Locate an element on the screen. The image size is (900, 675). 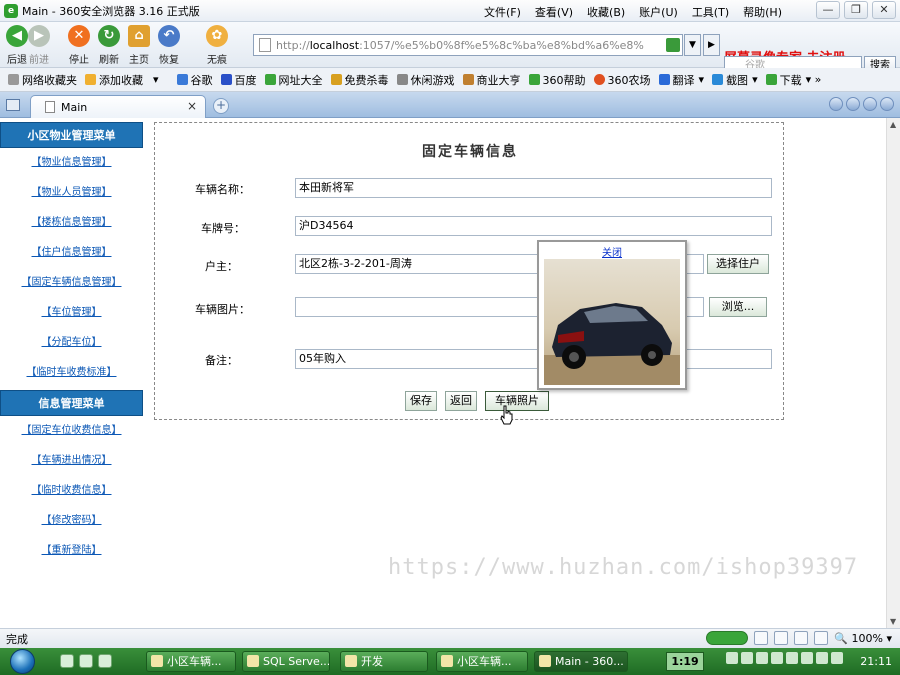
star-icon is located at coordinates (13, 79).